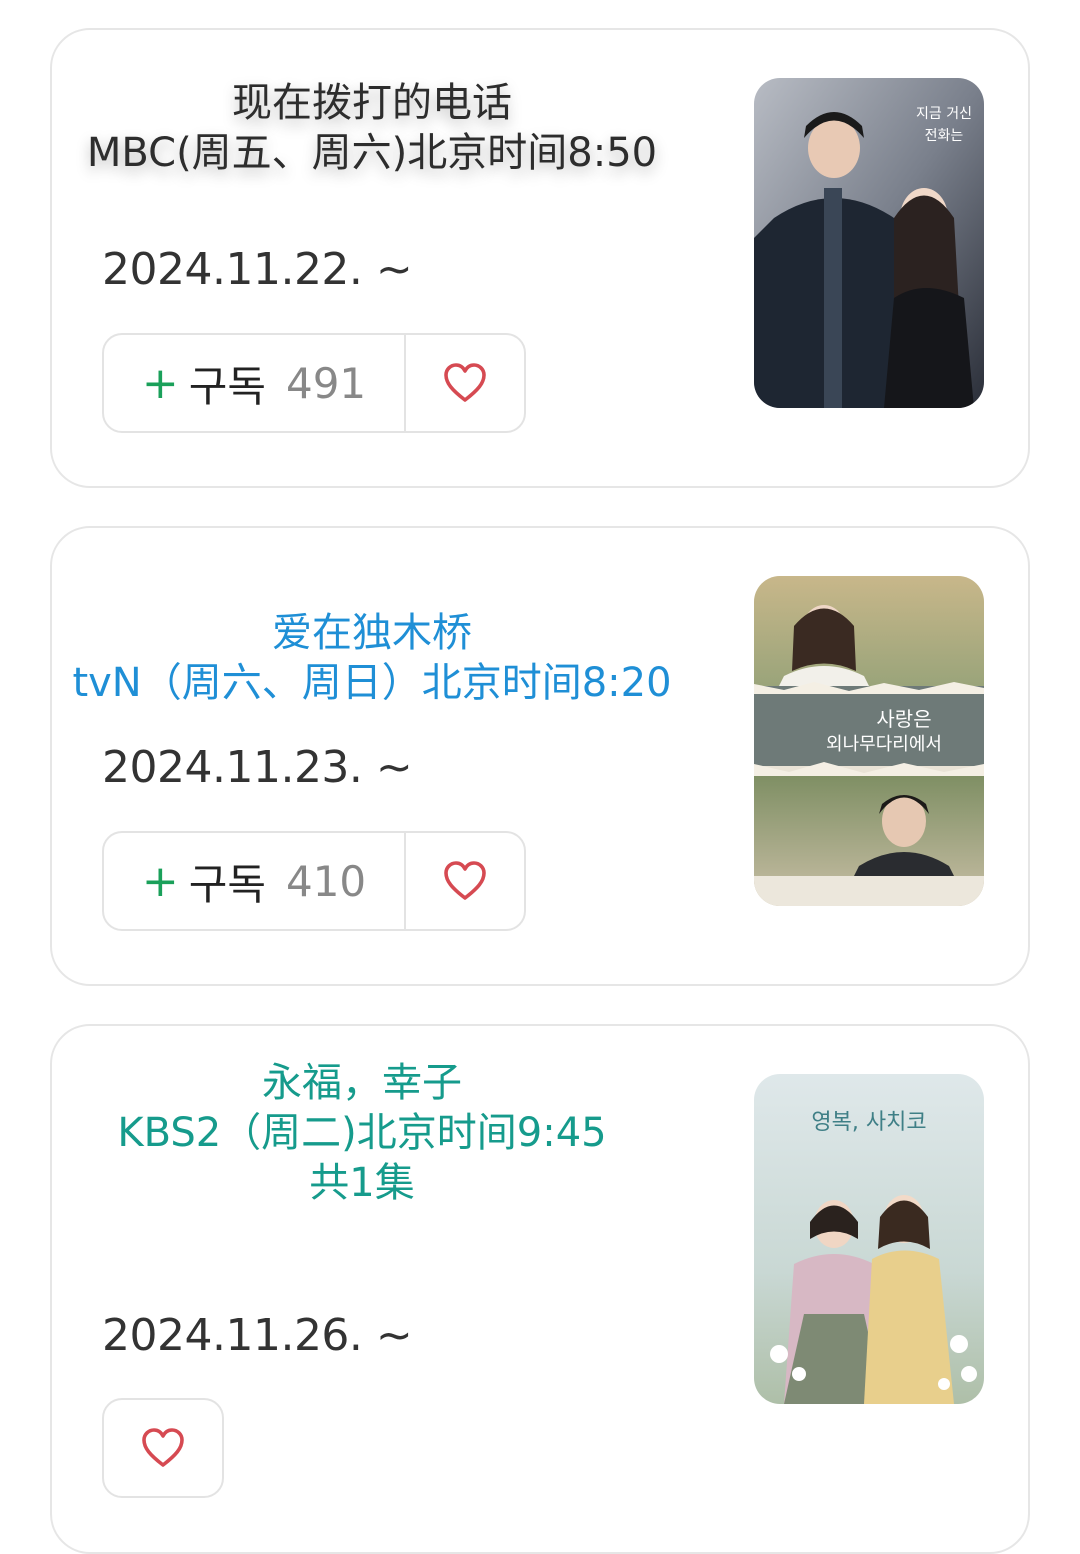  I want to click on action-group: + 구독 410, so click(314, 881).